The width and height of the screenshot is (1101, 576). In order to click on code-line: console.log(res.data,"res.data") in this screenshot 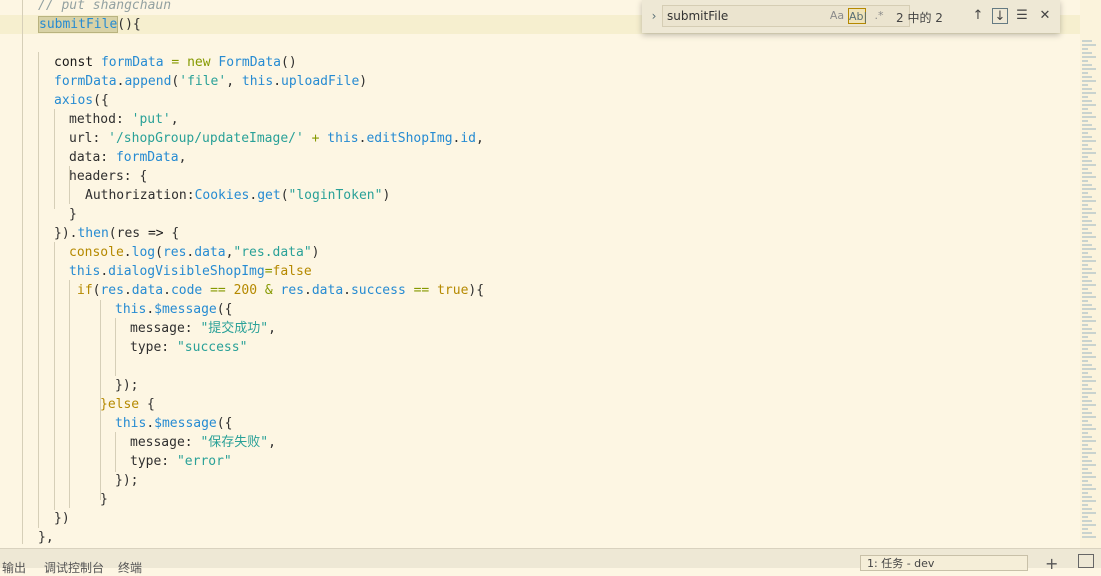, I will do `click(160, 252)`.